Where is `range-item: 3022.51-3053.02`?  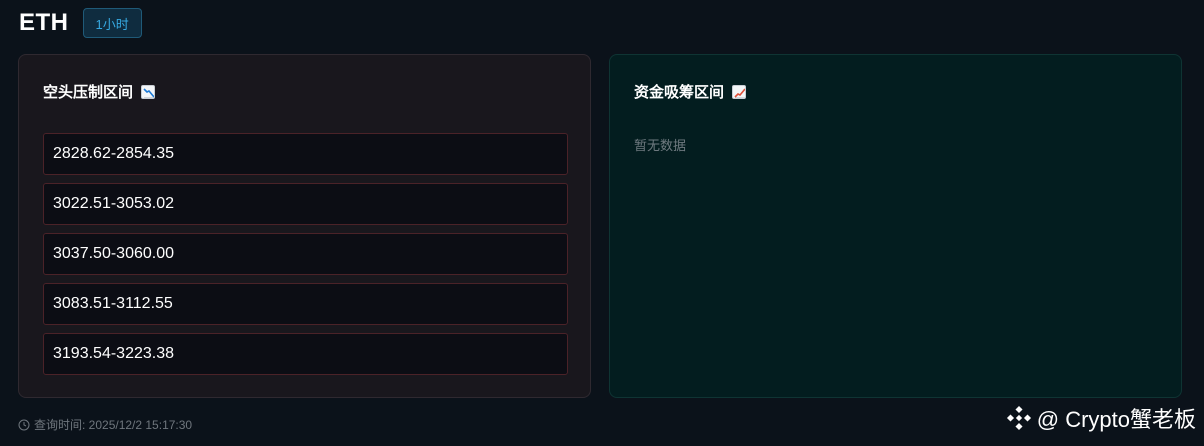 range-item: 3022.51-3053.02 is located at coordinates (305, 204).